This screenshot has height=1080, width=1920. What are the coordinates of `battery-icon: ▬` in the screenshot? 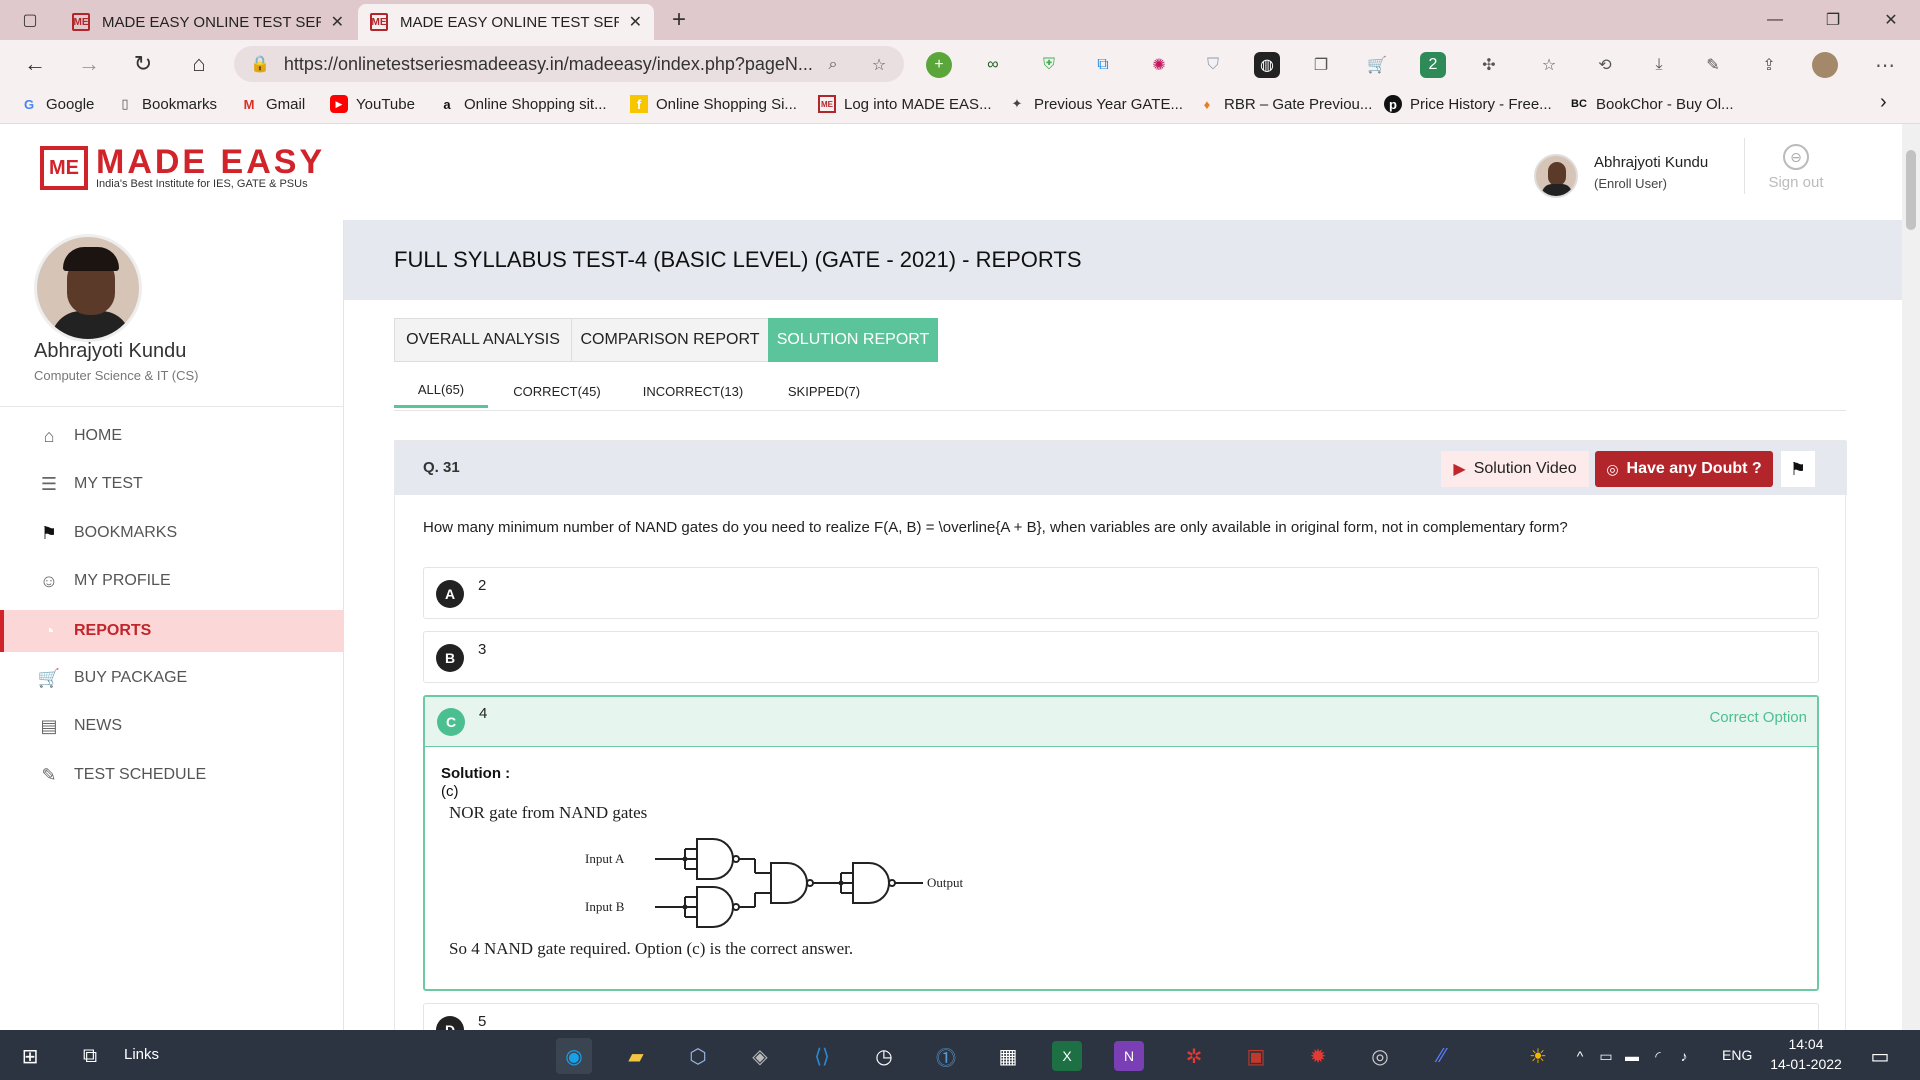 It's located at (1632, 1056).